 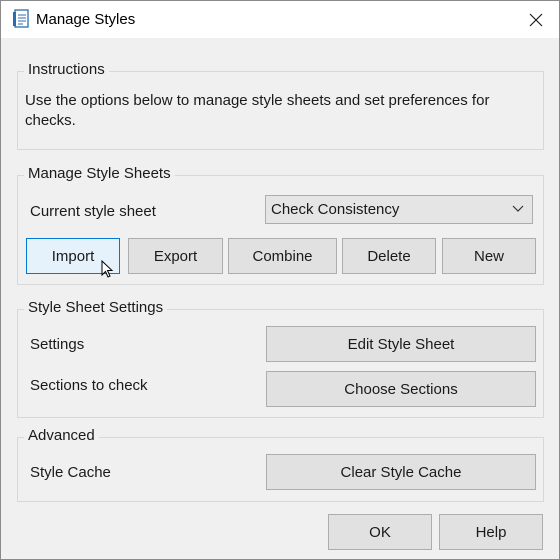 What do you see at coordinates (518, 208) in the screenshot?
I see `chevron-down-icon` at bounding box center [518, 208].